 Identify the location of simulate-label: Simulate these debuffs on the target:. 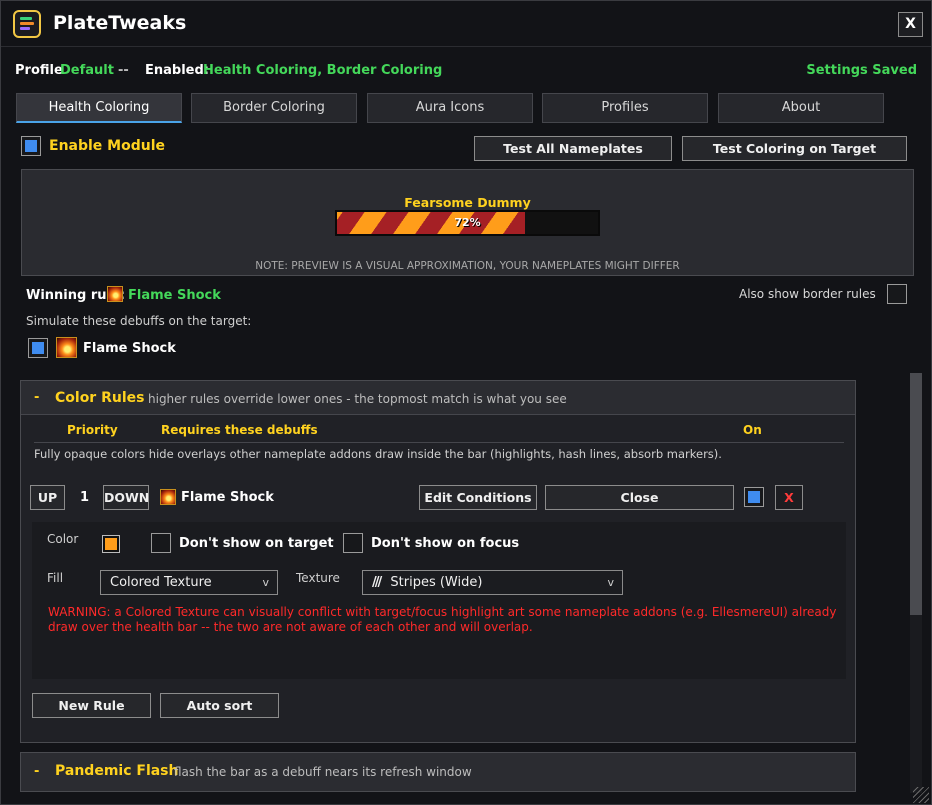
(139, 321).